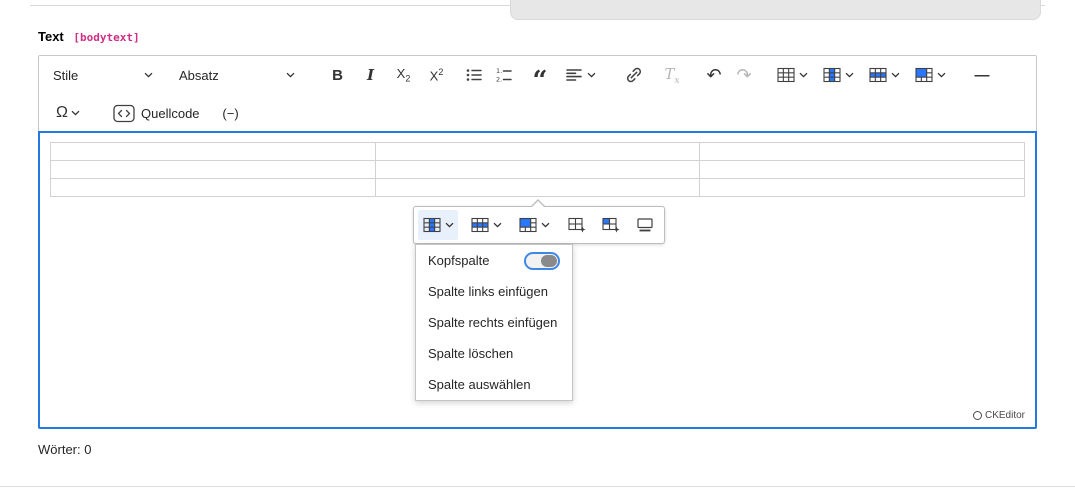 The width and height of the screenshot is (1075, 503). I want to click on field-key: [bodytext], so click(106, 37).